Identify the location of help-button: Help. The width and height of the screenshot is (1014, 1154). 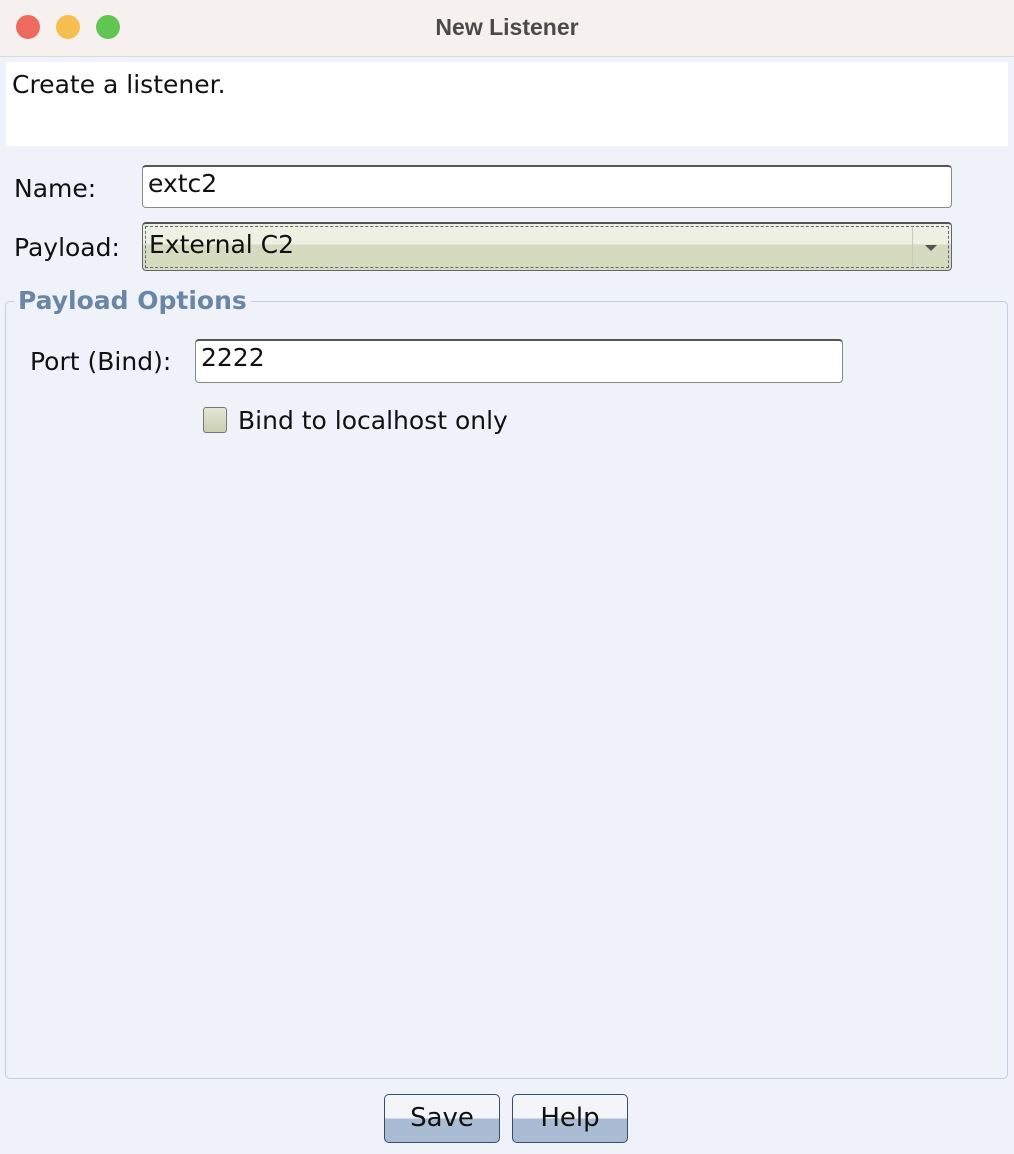
(570, 1118).